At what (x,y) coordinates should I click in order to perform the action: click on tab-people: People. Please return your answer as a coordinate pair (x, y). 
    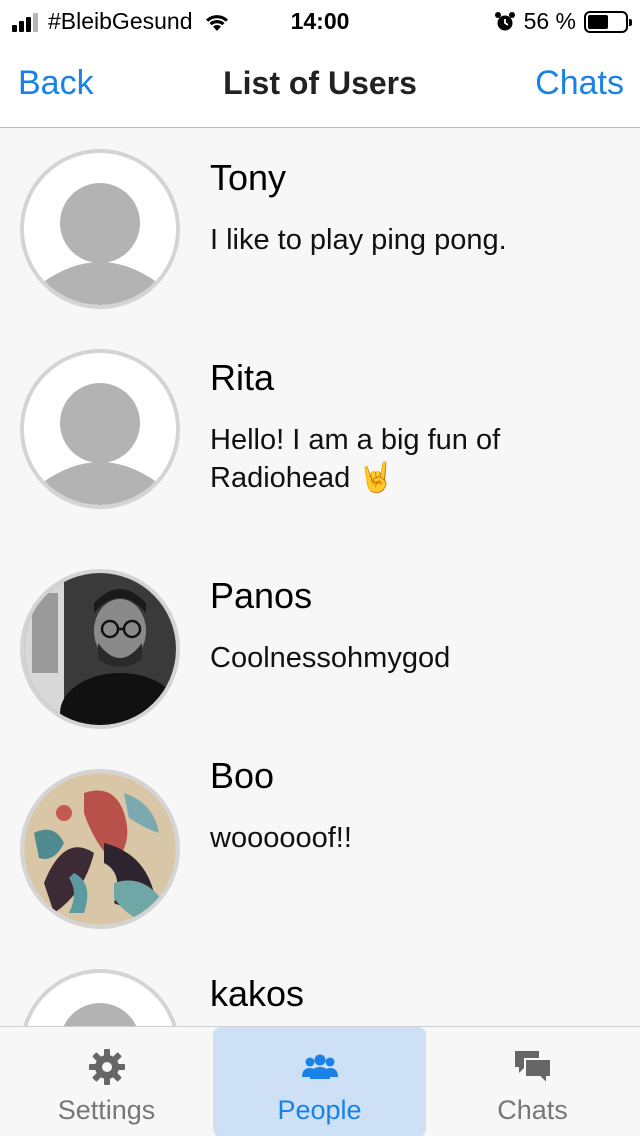
    Looking at the image, I should click on (319, 1081).